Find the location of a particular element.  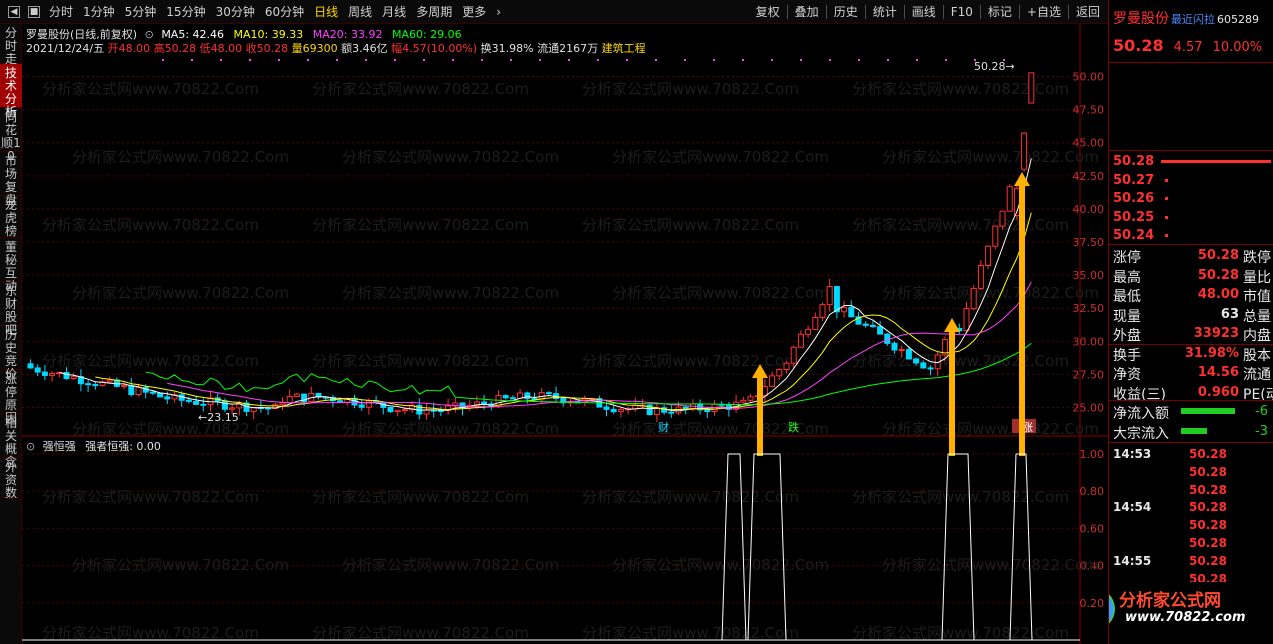

sector-value: 建筑工程 is located at coordinates (624, 48).